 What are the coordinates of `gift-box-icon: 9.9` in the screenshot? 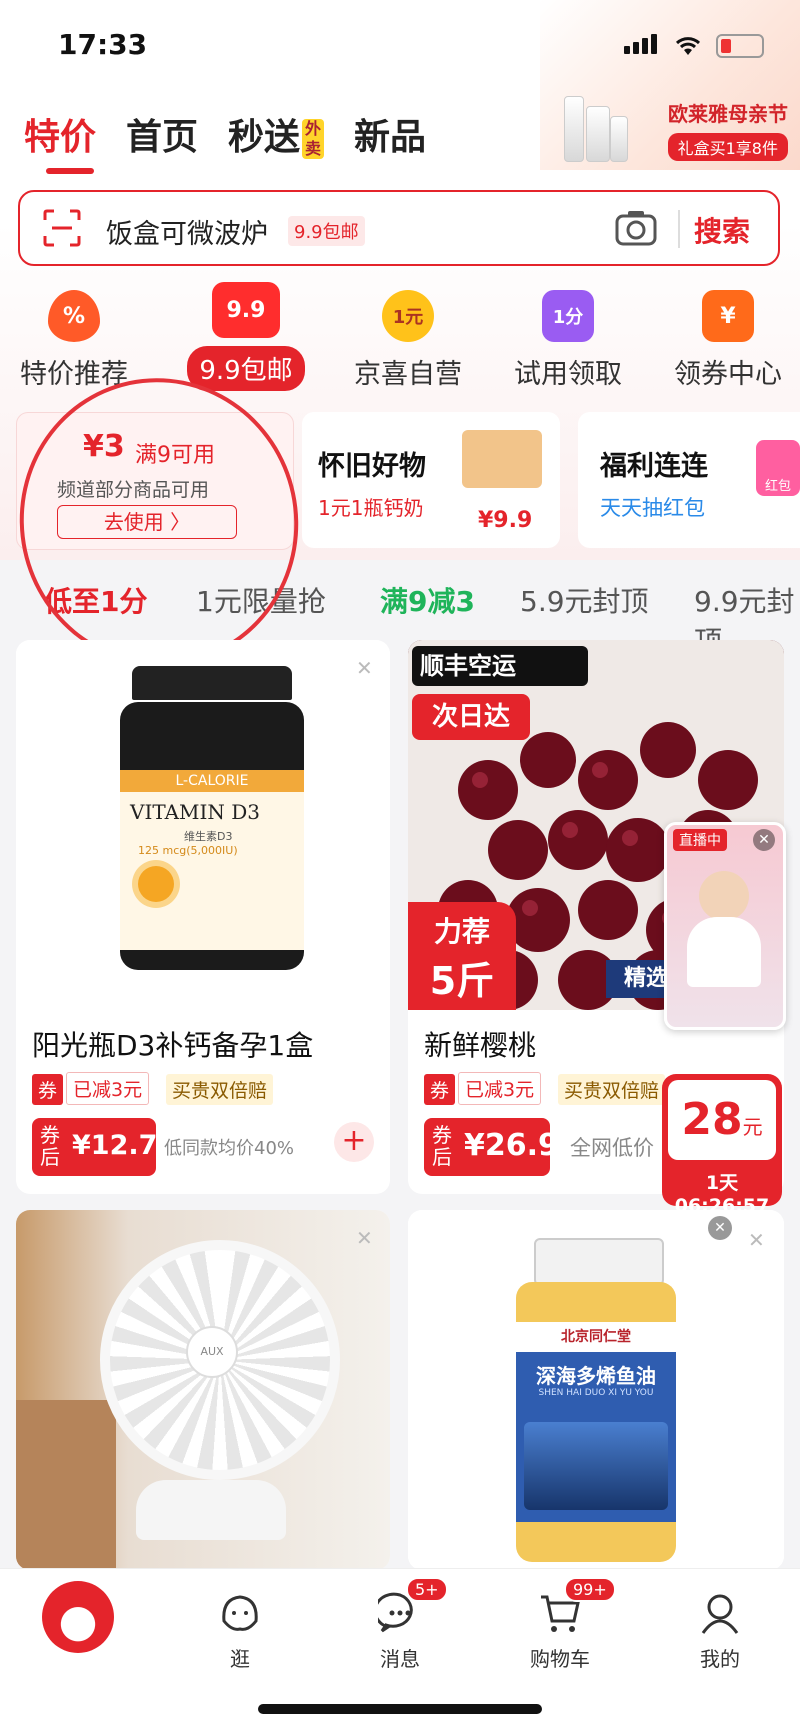 It's located at (246, 310).